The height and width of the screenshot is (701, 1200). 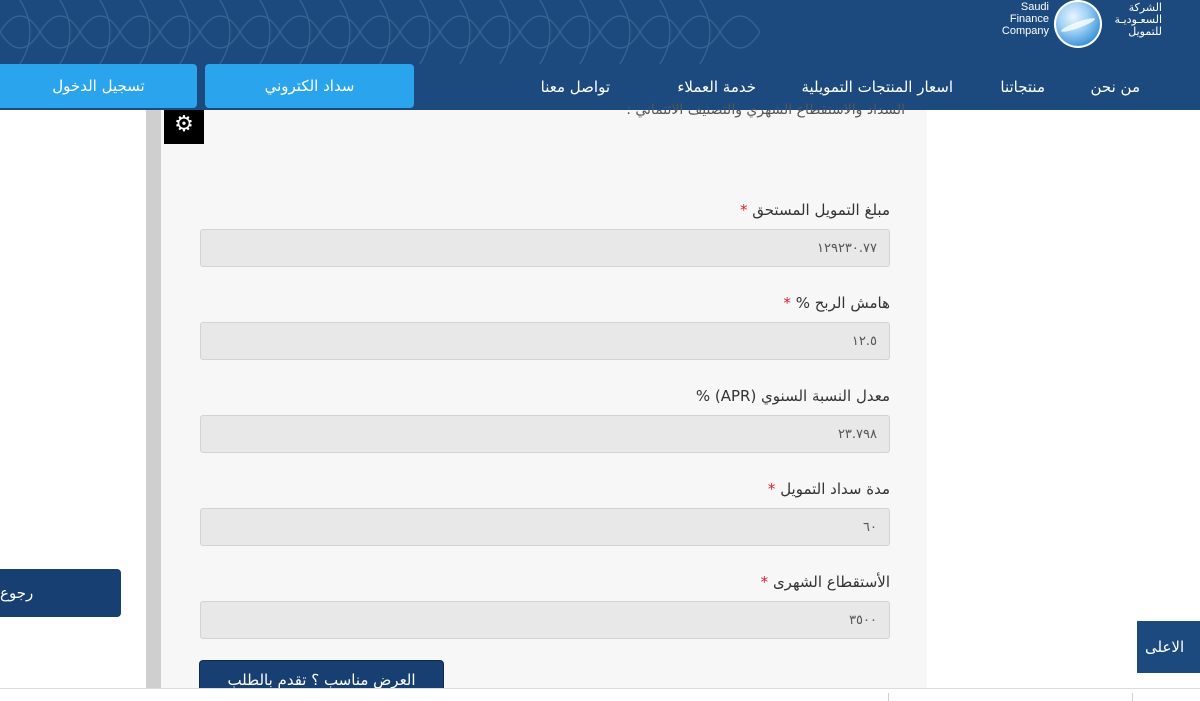 What do you see at coordinates (380, 32) in the screenshot?
I see `header-pattern` at bounding box center [380, 32].